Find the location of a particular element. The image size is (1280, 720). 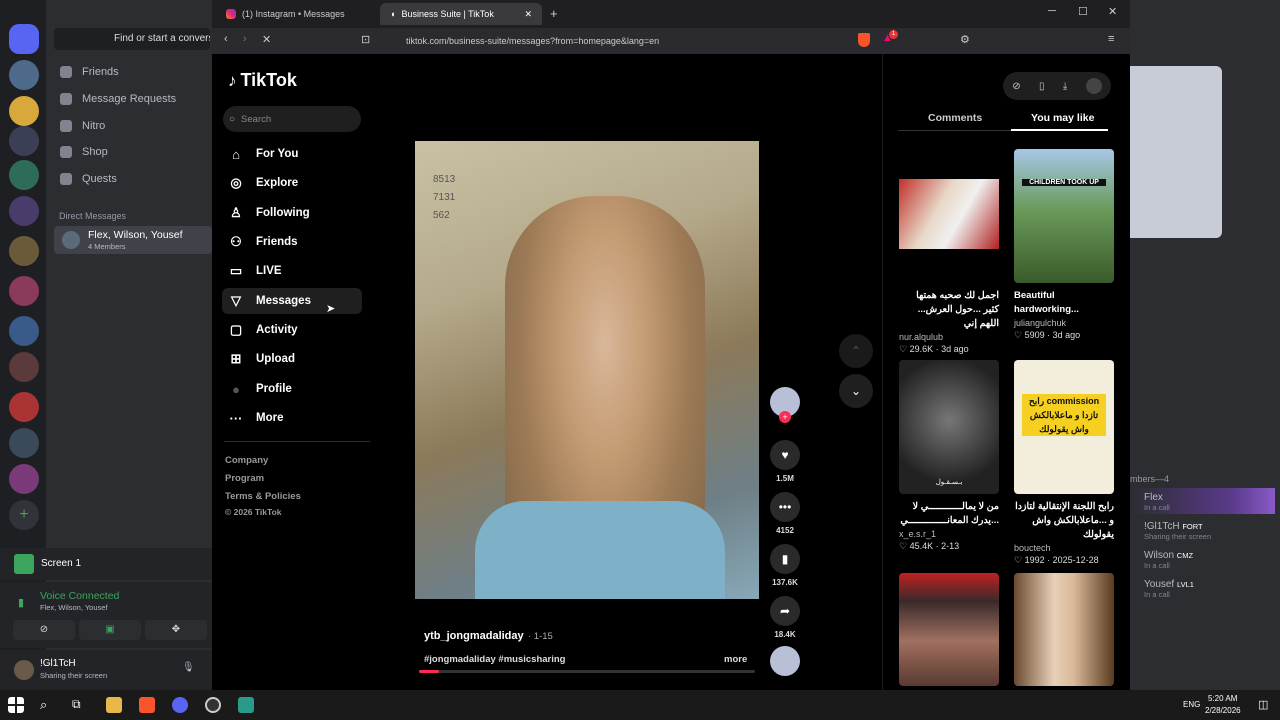

like-button: ♥ 1.5M is located at coordinates (785, 461).